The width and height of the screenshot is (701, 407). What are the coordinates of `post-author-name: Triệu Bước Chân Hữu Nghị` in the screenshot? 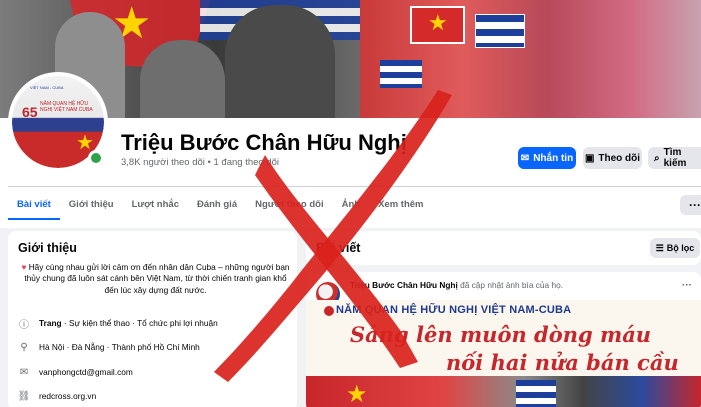 It's located at (404, 285).